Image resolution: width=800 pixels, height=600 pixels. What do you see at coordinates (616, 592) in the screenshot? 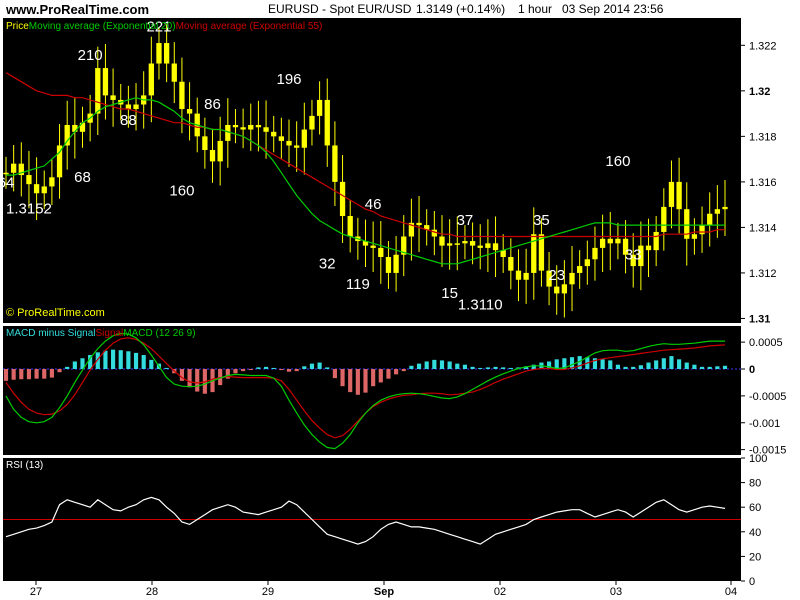
I see `x-tick-label: 03` at bounding box center [616, 592].